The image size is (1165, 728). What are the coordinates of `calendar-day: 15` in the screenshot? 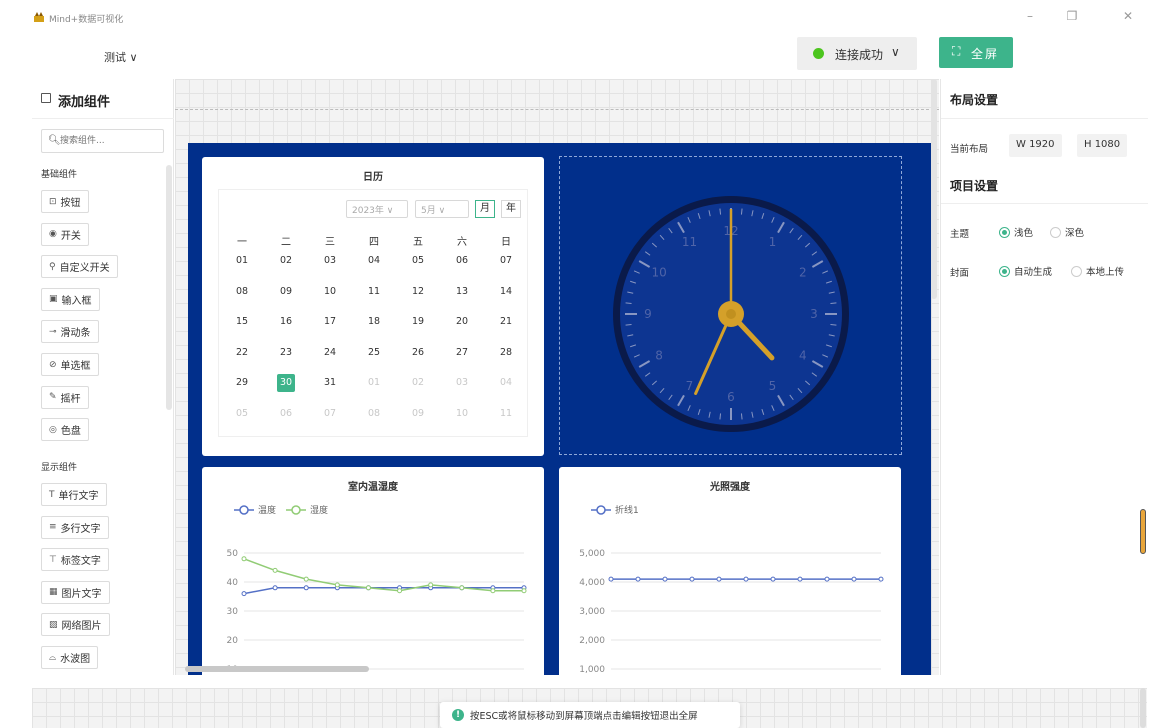 It's located at (242, 322).